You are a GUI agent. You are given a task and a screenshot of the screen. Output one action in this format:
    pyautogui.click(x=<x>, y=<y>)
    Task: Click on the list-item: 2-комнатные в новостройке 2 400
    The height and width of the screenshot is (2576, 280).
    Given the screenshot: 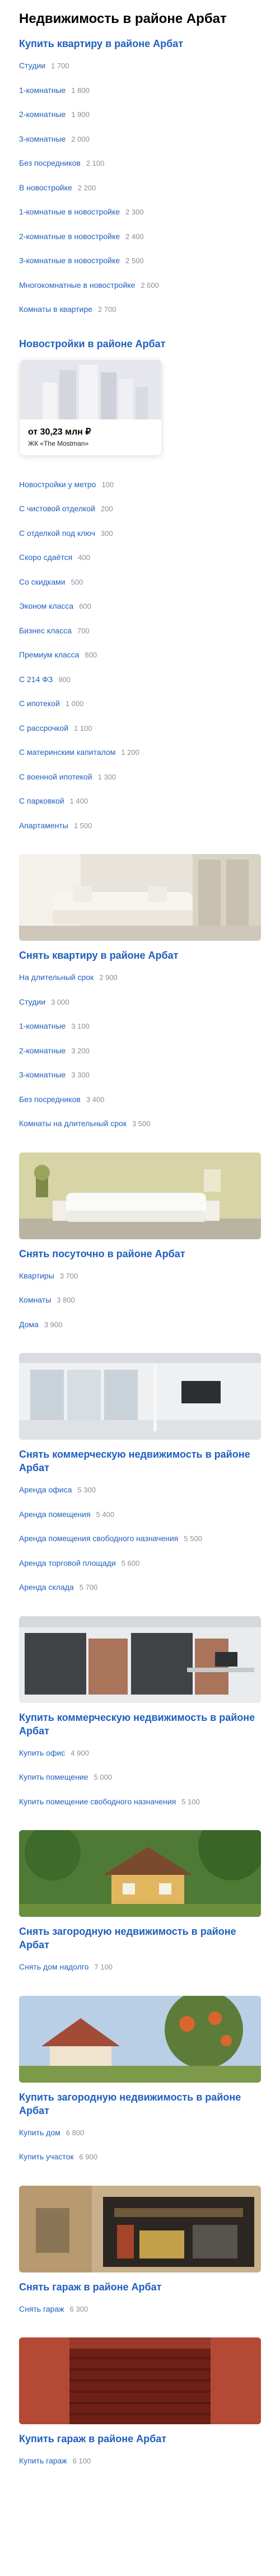 What is the action you would take?
    pyautogui.click(x=150, y=243)
    